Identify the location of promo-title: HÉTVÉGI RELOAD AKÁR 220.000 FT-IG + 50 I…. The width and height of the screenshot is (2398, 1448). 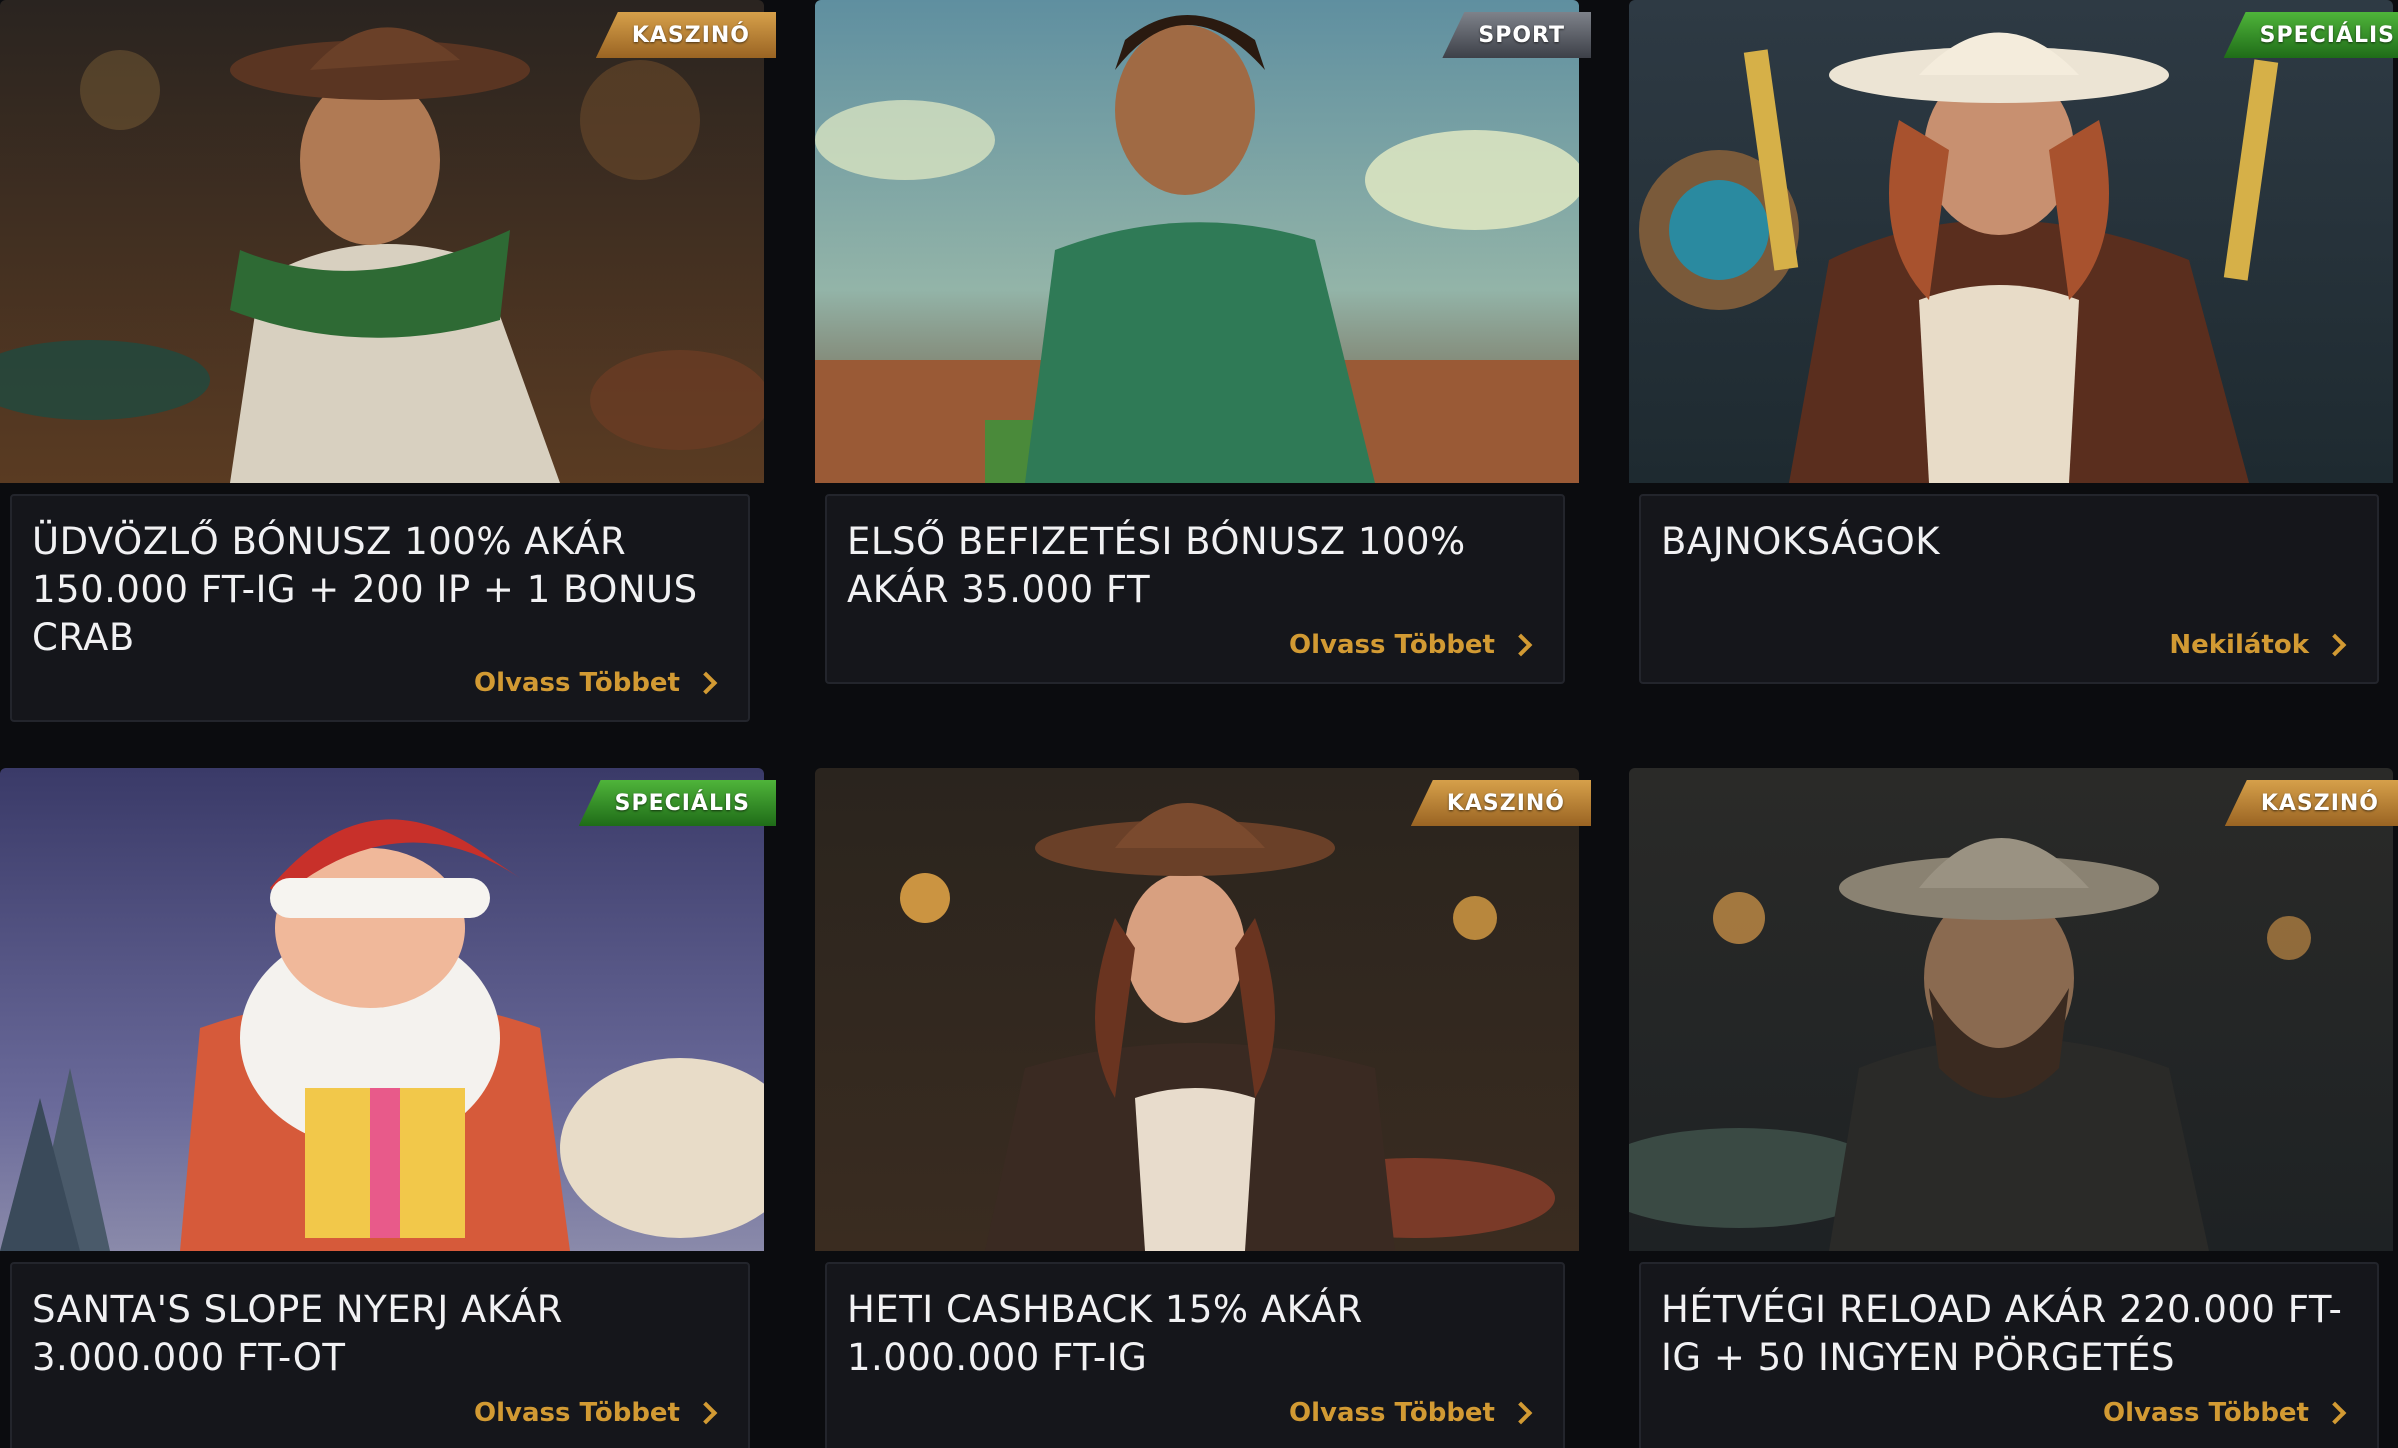
(2002, 1333).